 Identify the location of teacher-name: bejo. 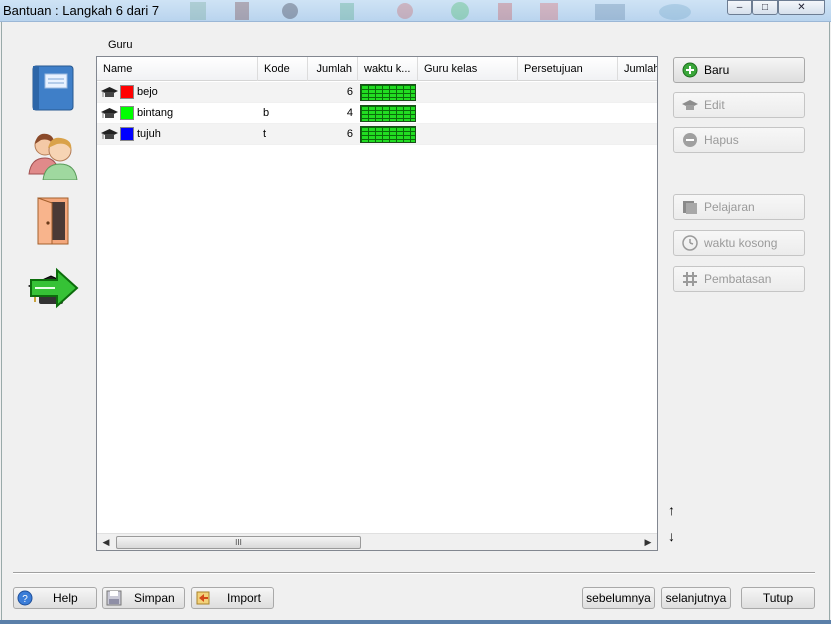
(147, 92).